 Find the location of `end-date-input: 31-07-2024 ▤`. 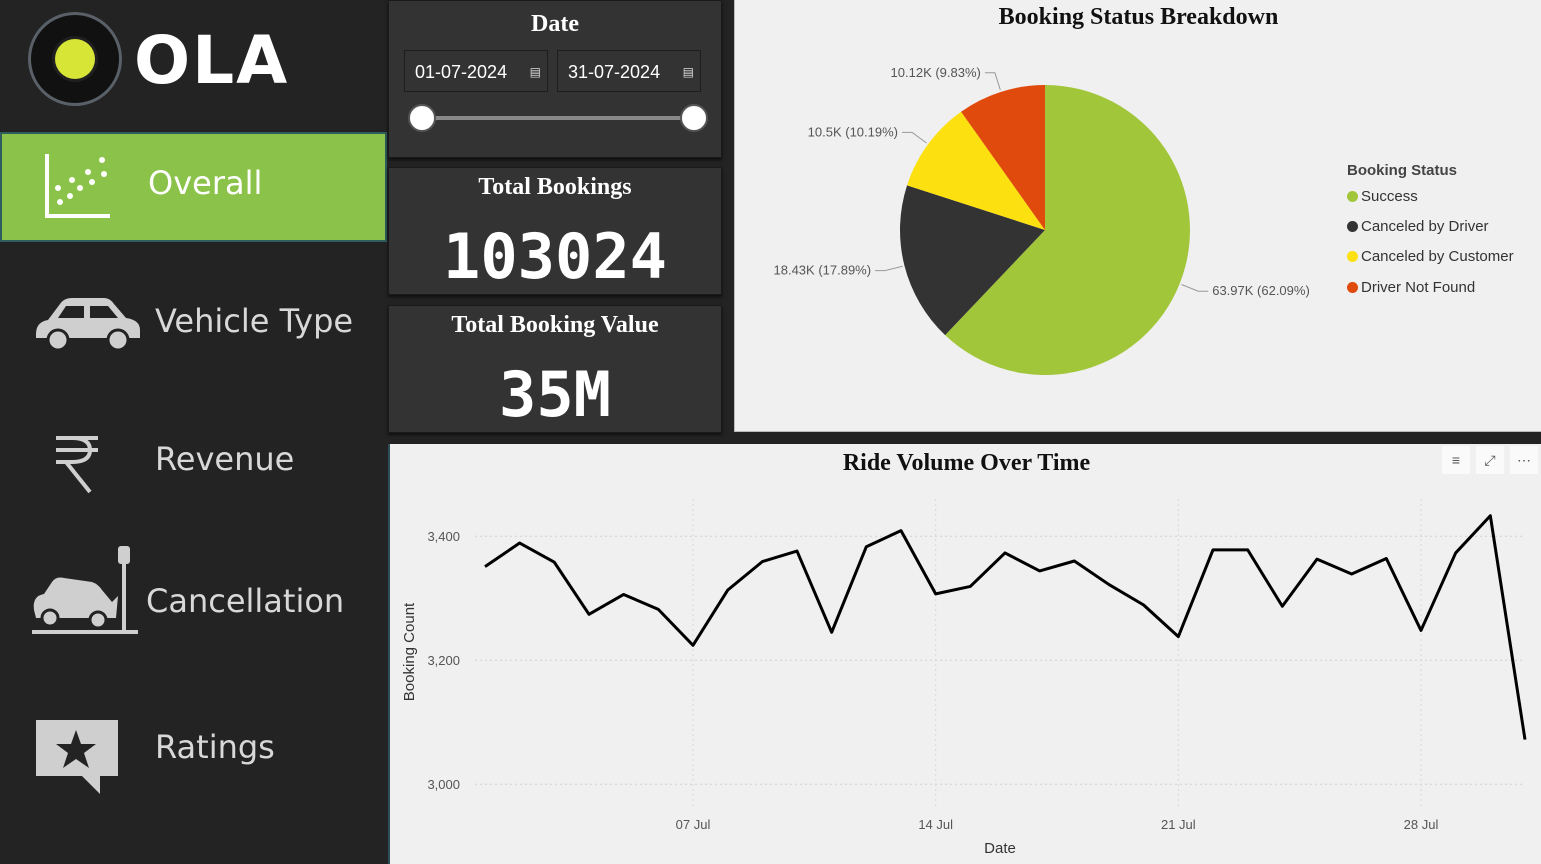

end-date-input: 31-07-2024 ▤ is located at coordinates (629, 71).